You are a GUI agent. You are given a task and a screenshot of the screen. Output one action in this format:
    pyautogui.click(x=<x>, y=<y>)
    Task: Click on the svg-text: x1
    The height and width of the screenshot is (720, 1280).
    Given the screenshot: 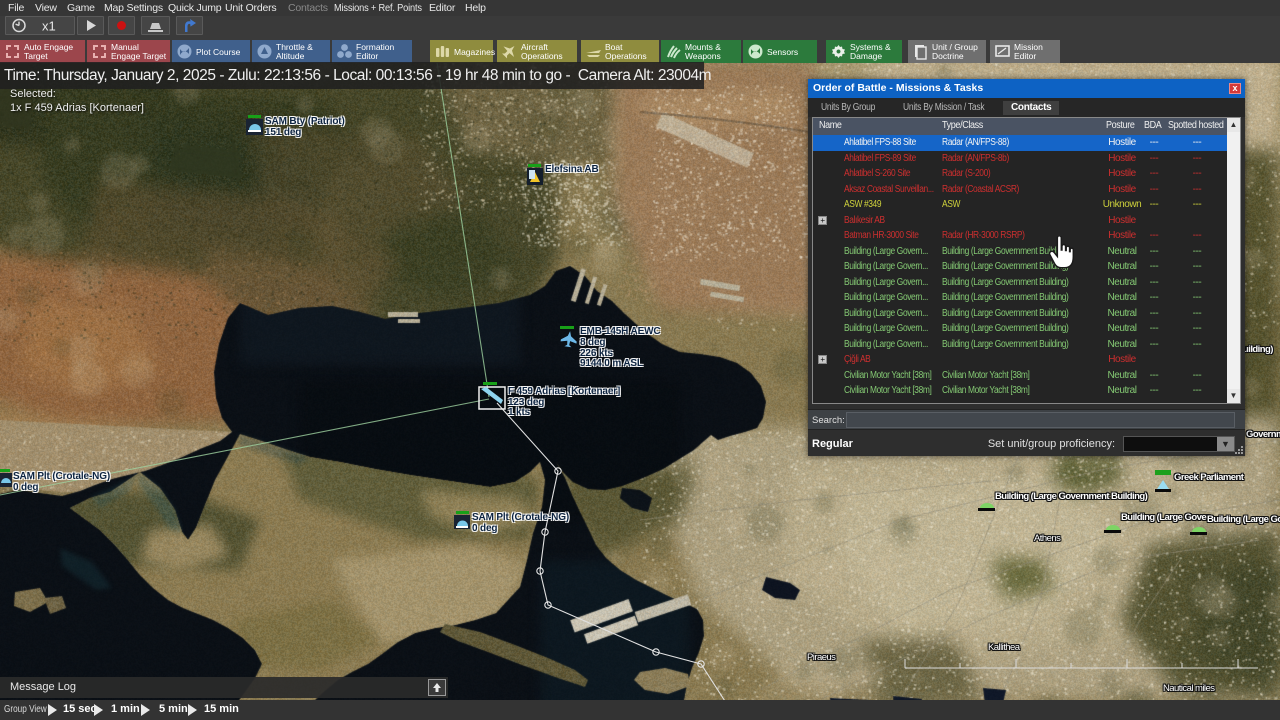 What is the action you would take?
    pyautogui.click(x=49, y=26)
    